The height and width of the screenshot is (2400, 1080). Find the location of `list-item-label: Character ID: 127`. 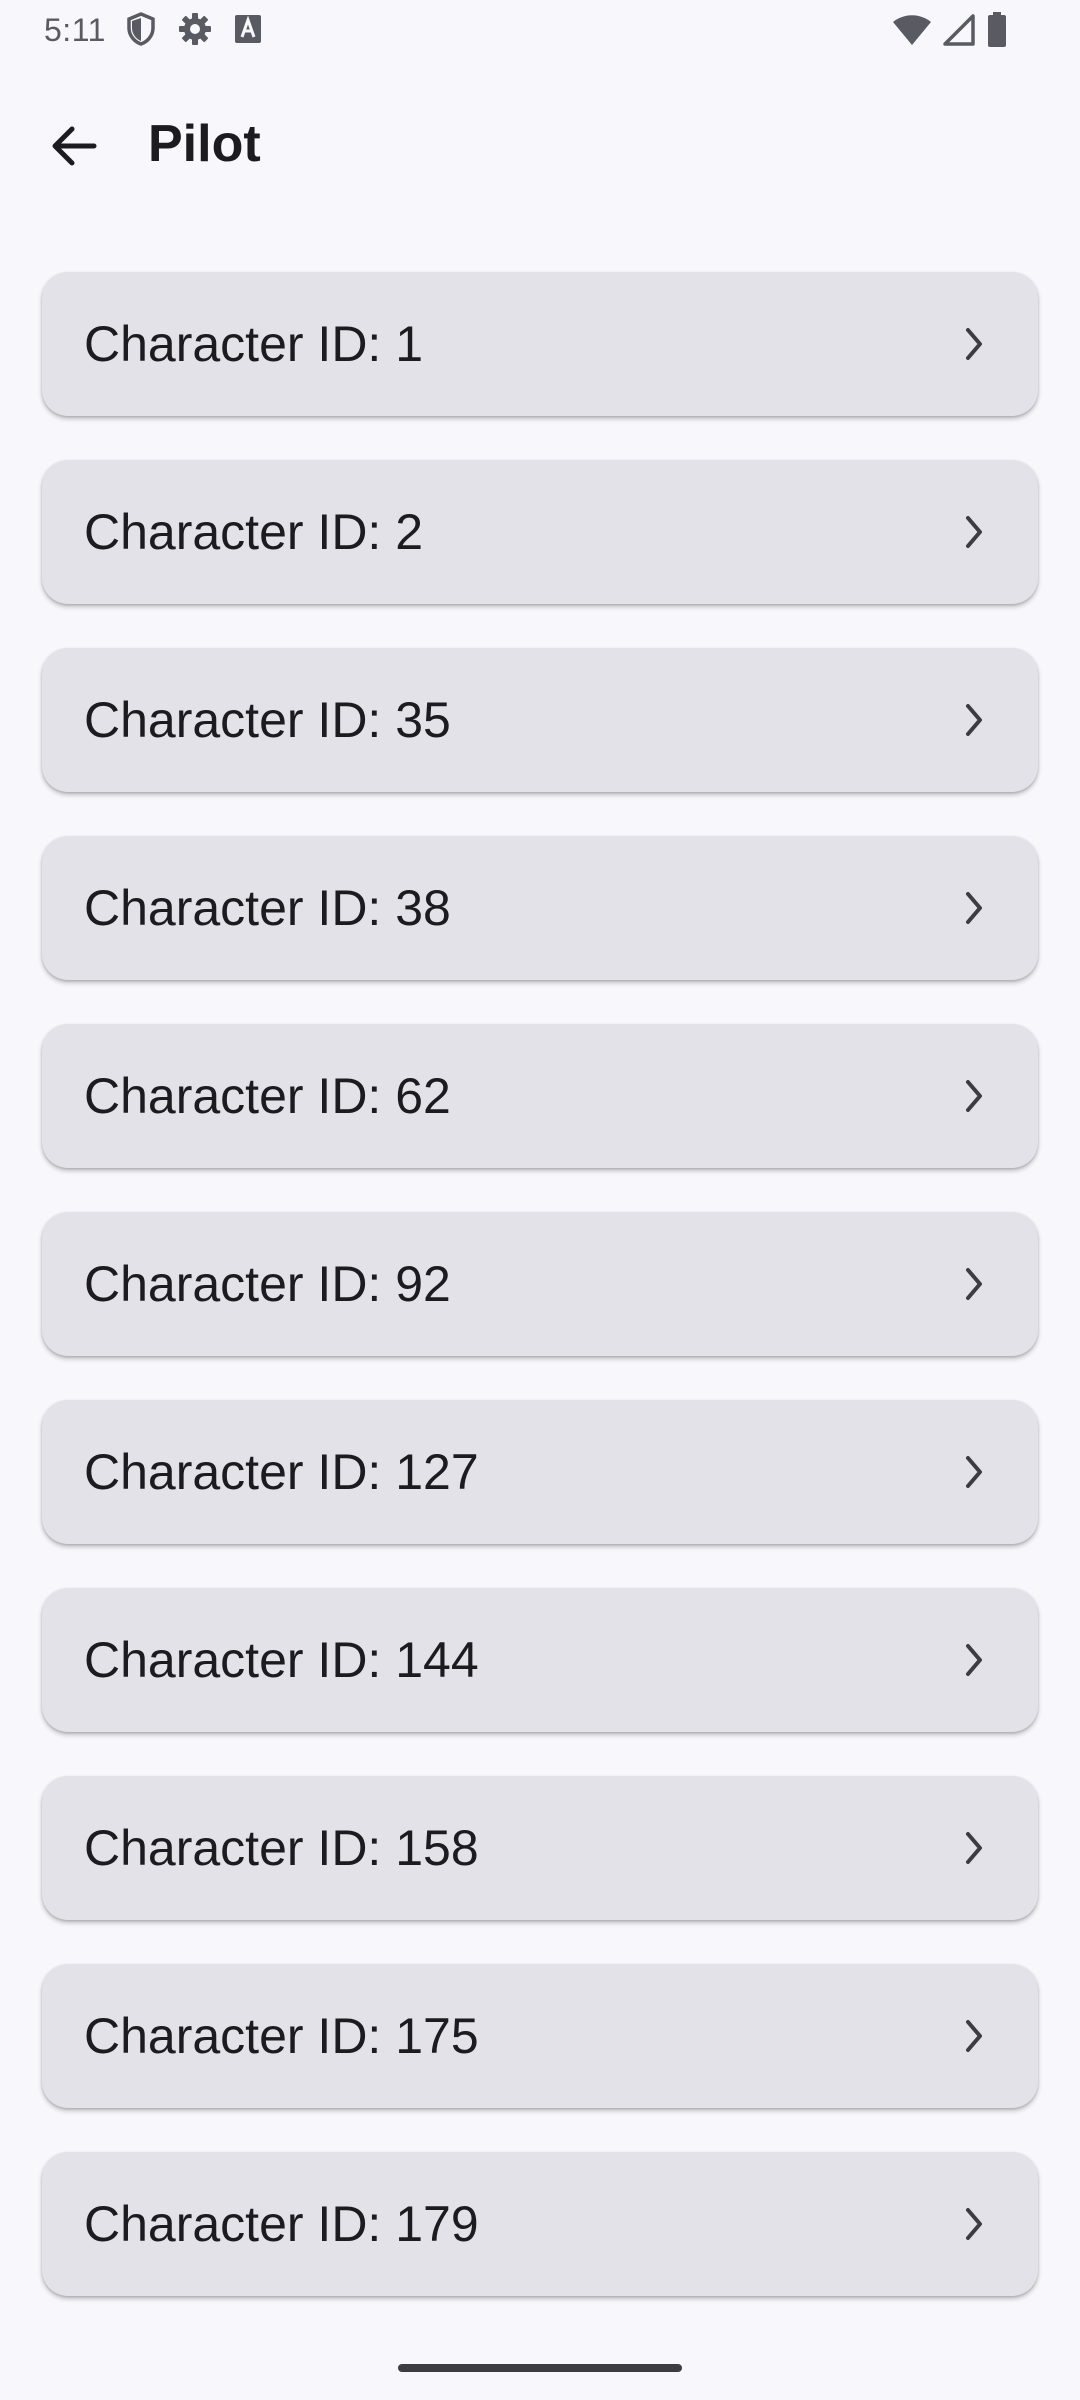

list-item-label: Character ID: 127 is located at coordinates (281, 1472).